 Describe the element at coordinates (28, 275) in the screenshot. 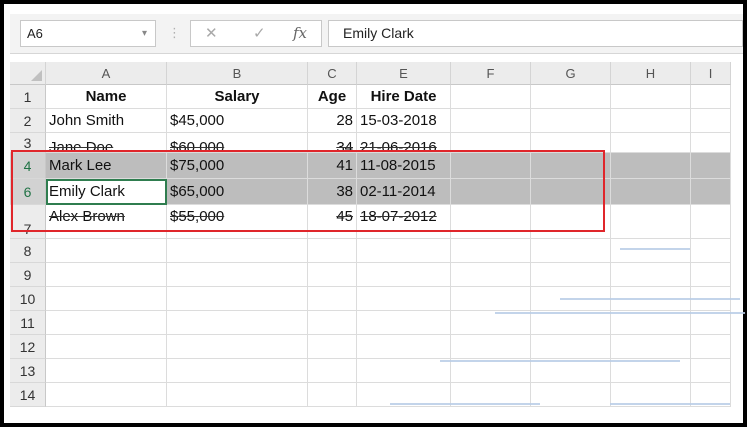

I see `row-header-9: 9` at that location.